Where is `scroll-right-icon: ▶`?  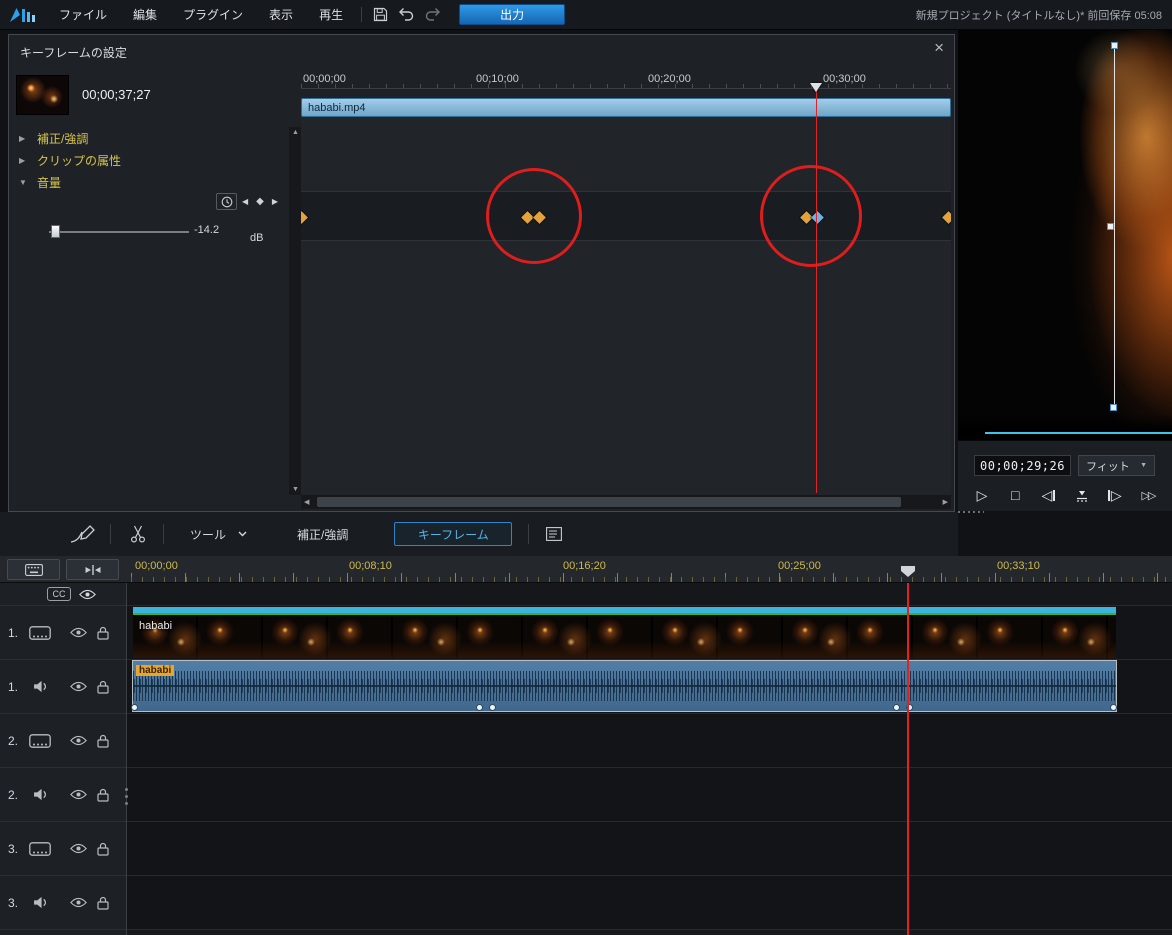
scroll-right-icon: ▶ is located at coordinates (945, 502).